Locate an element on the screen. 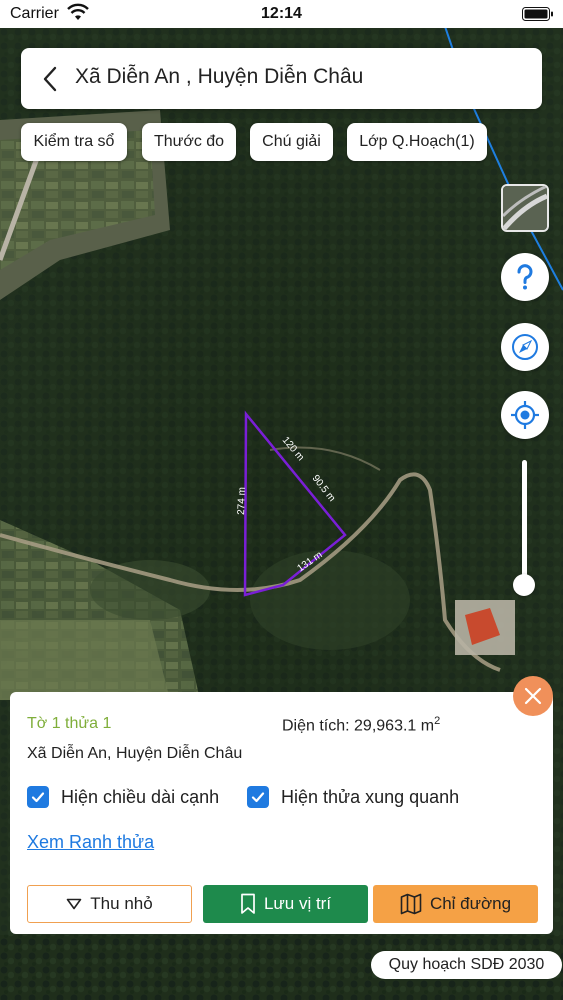  chevron-left-icon is located at coordinates (50, 79).